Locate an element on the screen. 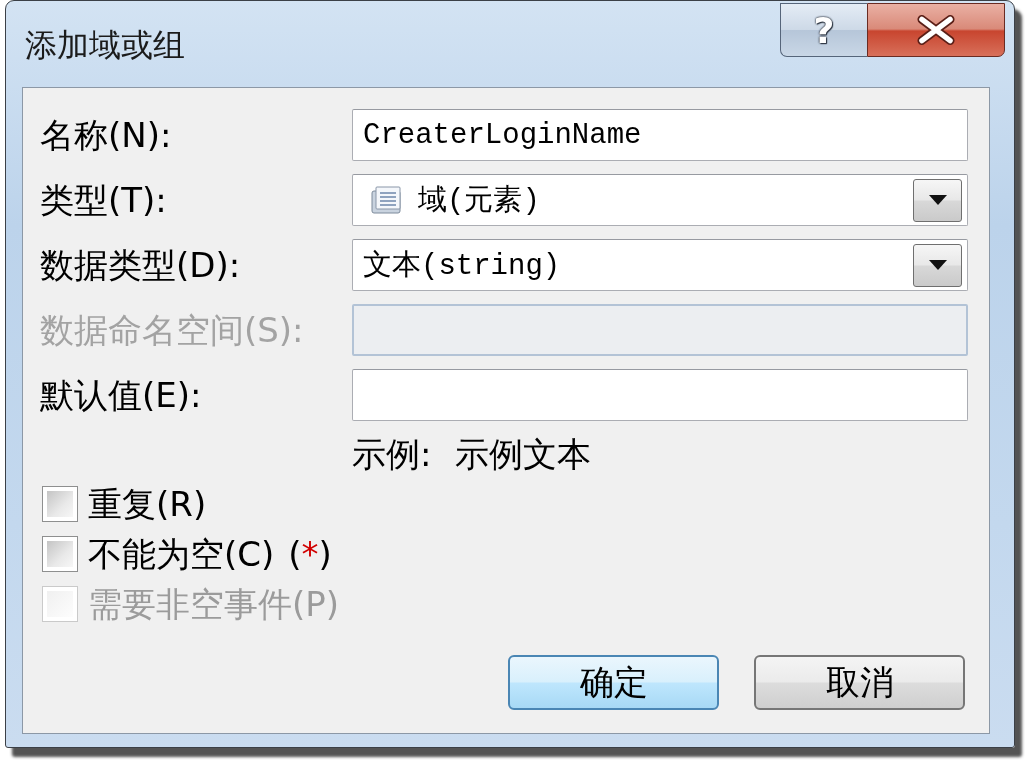 The image size is (1028, 772). example-text: 示例文本 is located at coordinates (523, 454).